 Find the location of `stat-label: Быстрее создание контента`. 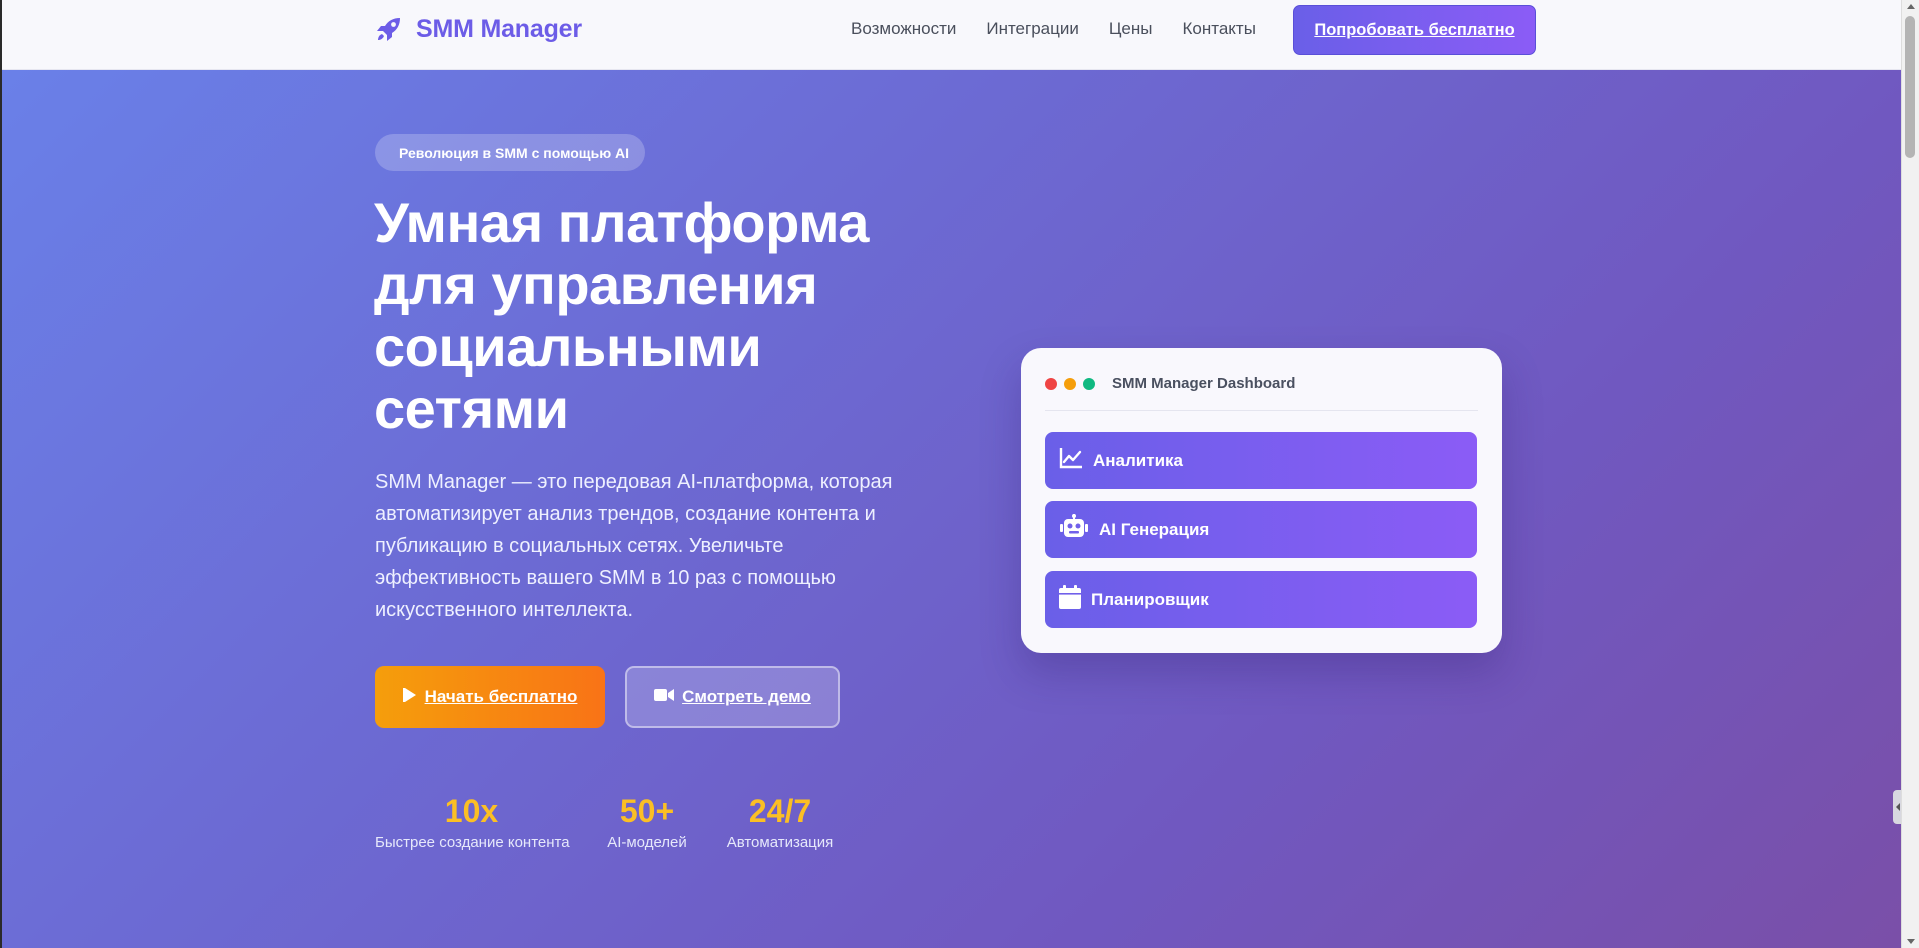

stat-label: Быстрее создание контента is located at coordinates (472, 842).